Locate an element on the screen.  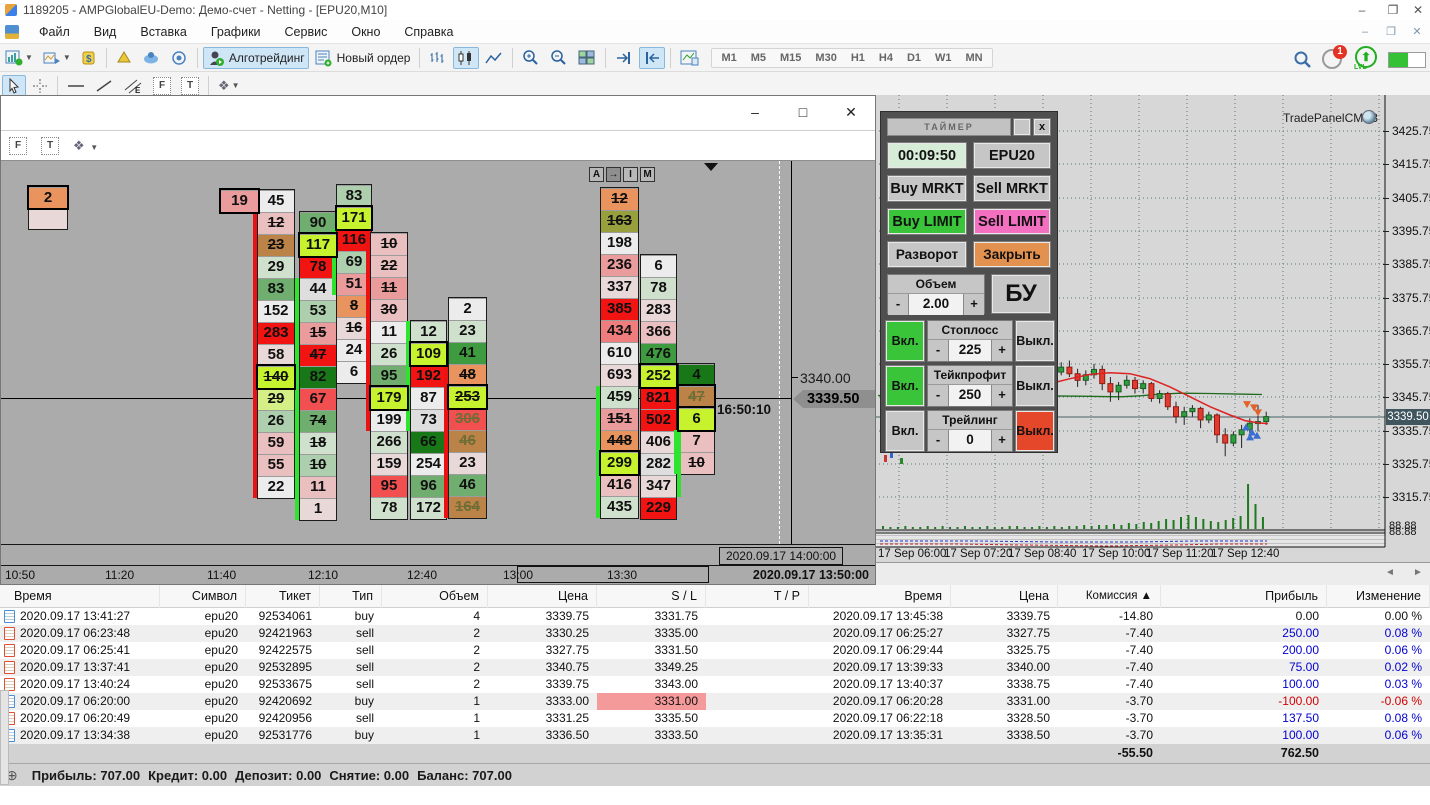
timeframe-W1: W1 is located at coordinates (943, 58).